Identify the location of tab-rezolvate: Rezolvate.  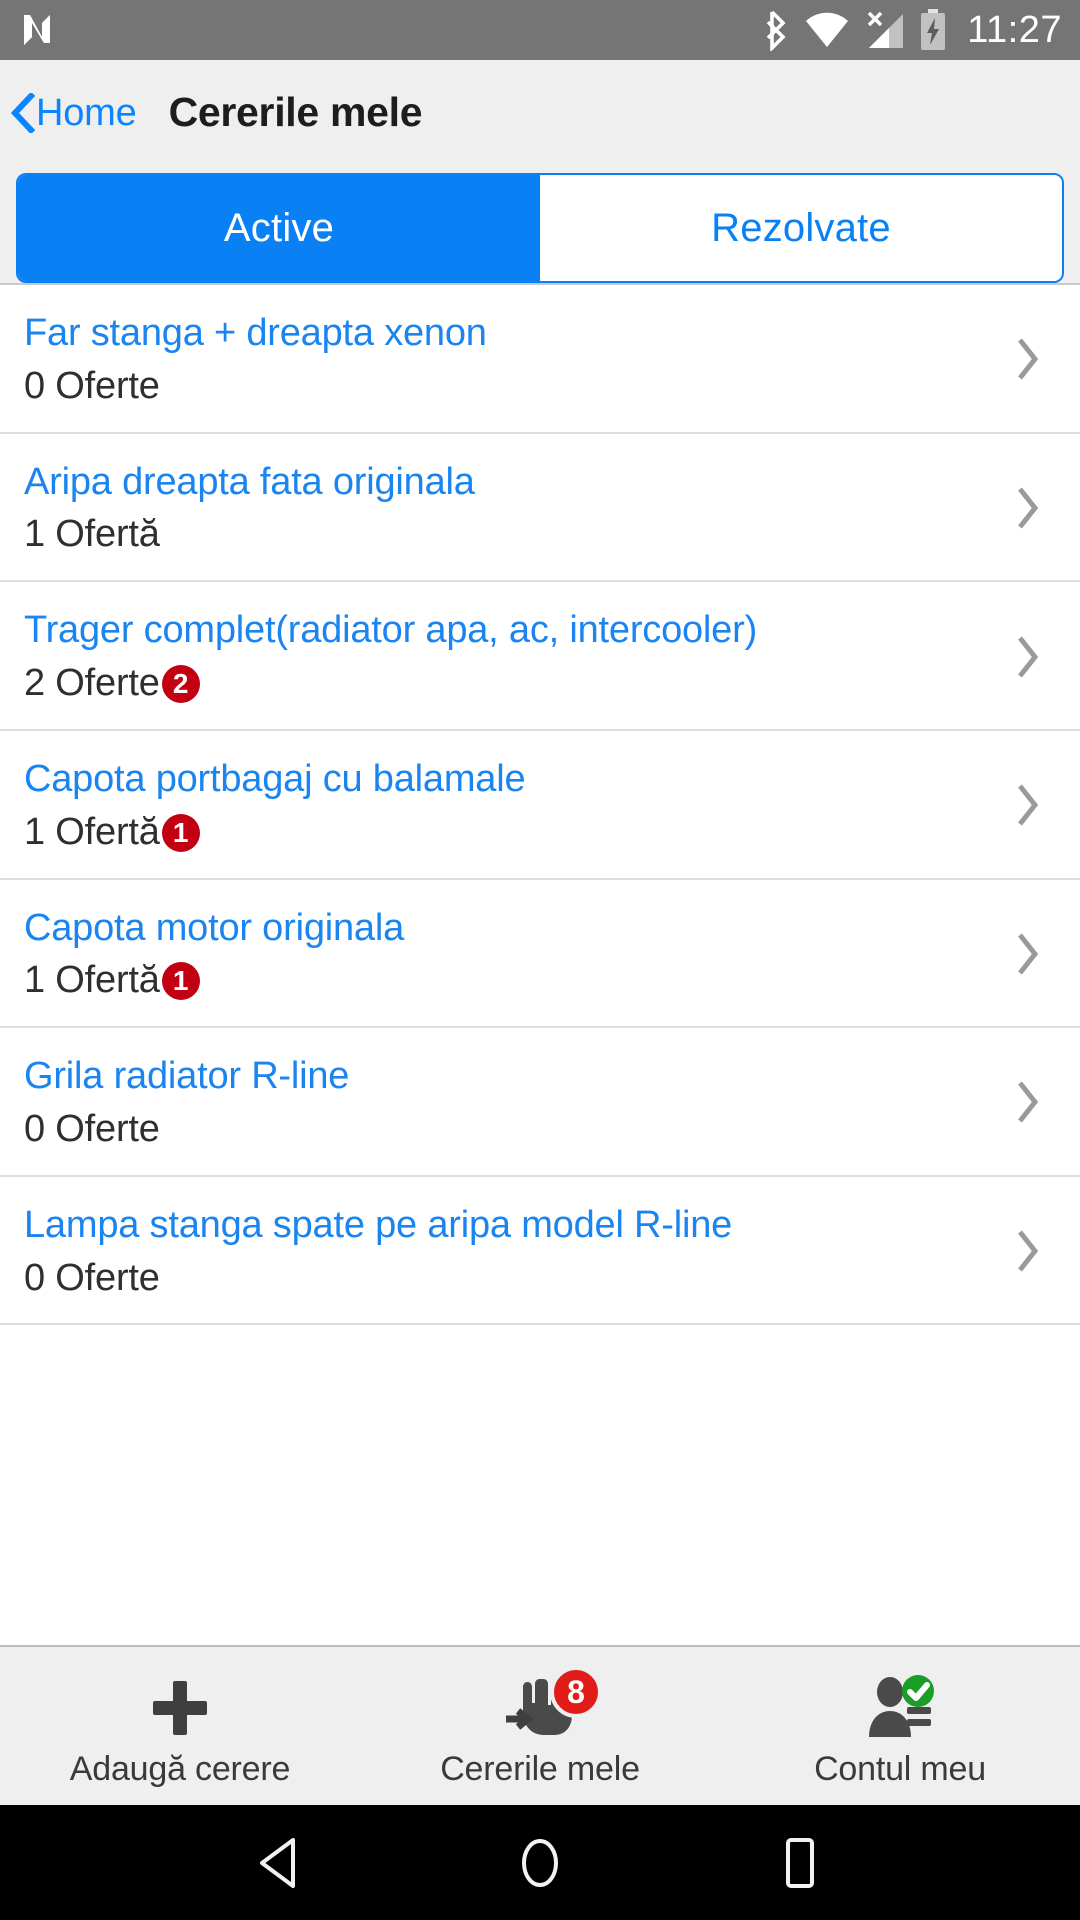
(801, 228).